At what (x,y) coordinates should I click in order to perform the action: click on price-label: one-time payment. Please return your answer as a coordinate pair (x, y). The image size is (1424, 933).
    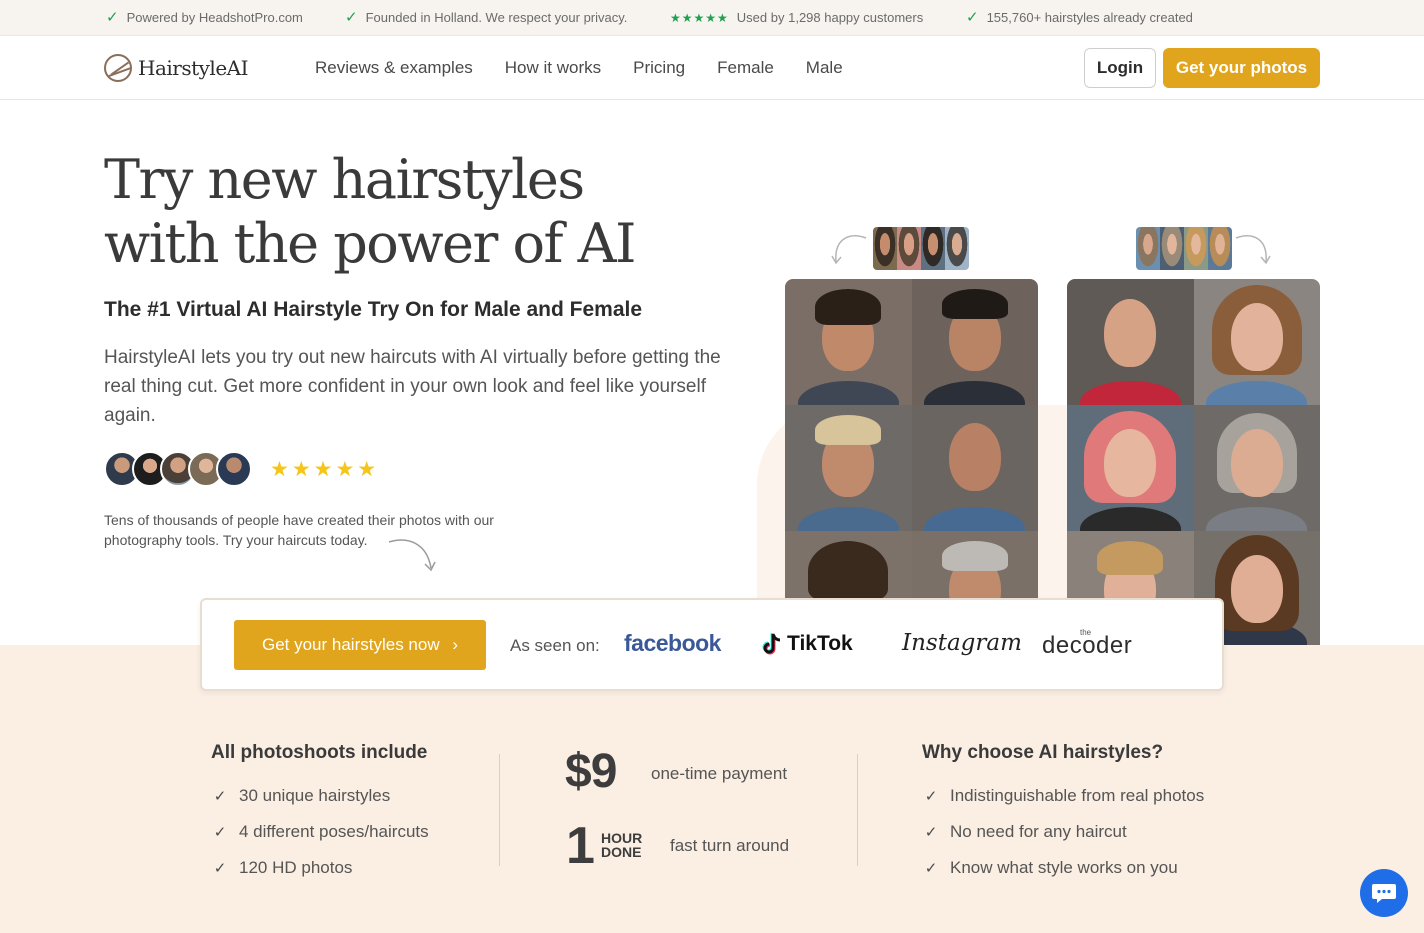
    Looking at the image, I should click on (719, 773).